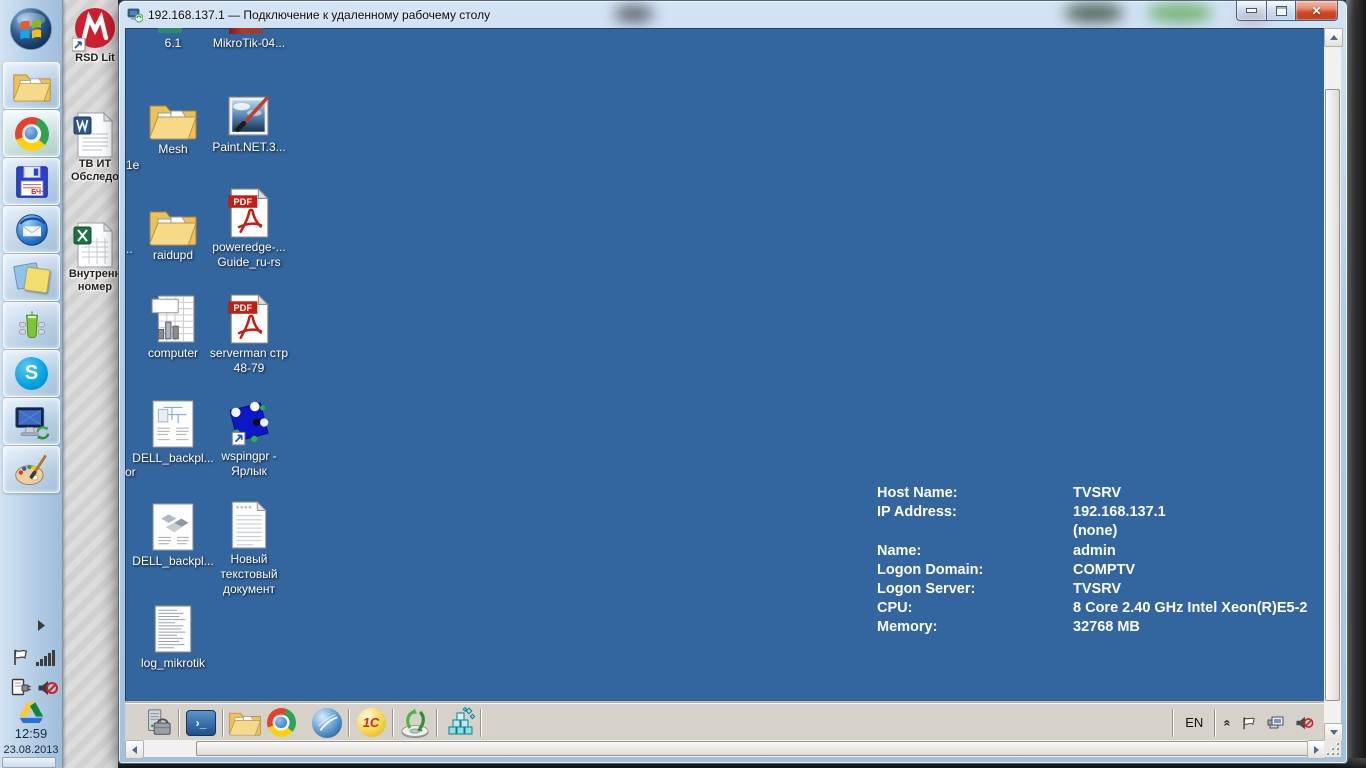  What do you see at coordinates (31, 712) in the screenshot?
I see `google-drive-icon` at bounding box center [31, 712].